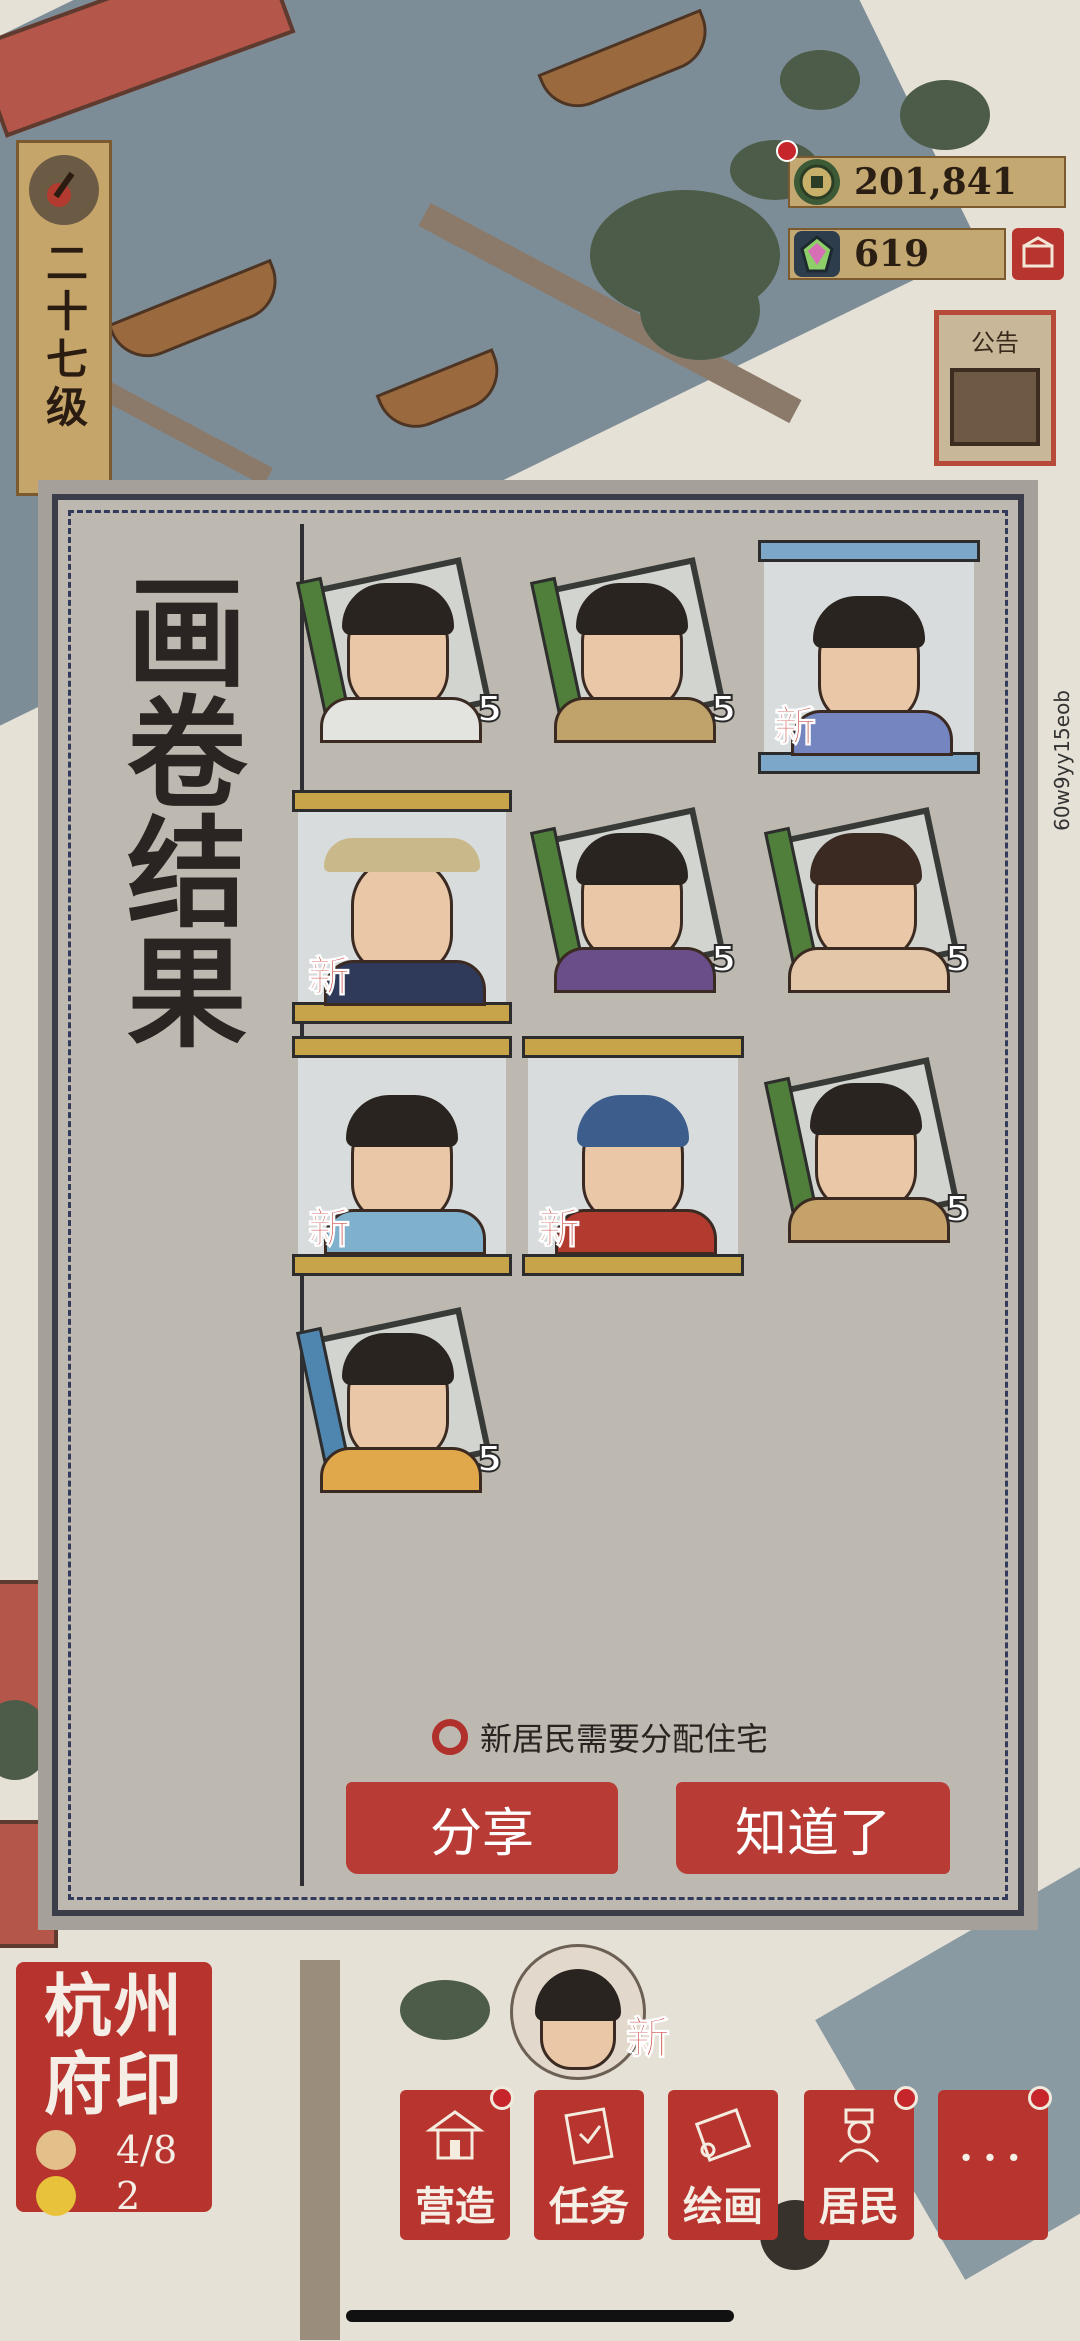 The height and width of the screenshot is (2341, 1080). Describe the element at coordinates (589, 2206) in the screenshot. I see `menu-label: 任务` at that location.